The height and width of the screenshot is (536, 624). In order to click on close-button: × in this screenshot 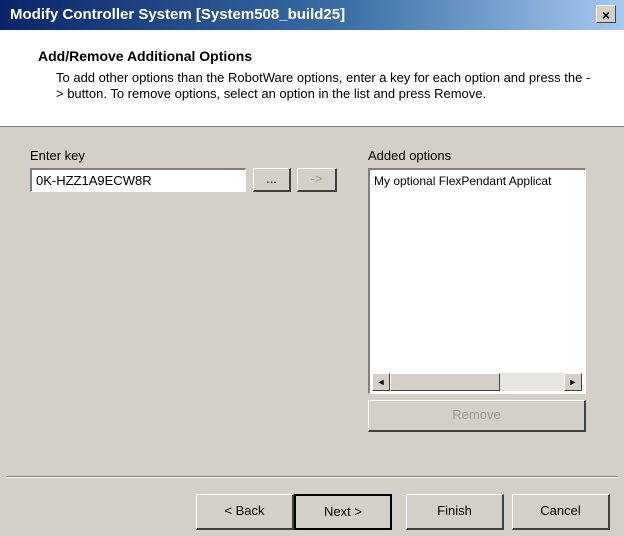, I will do `click(606, 14)`.